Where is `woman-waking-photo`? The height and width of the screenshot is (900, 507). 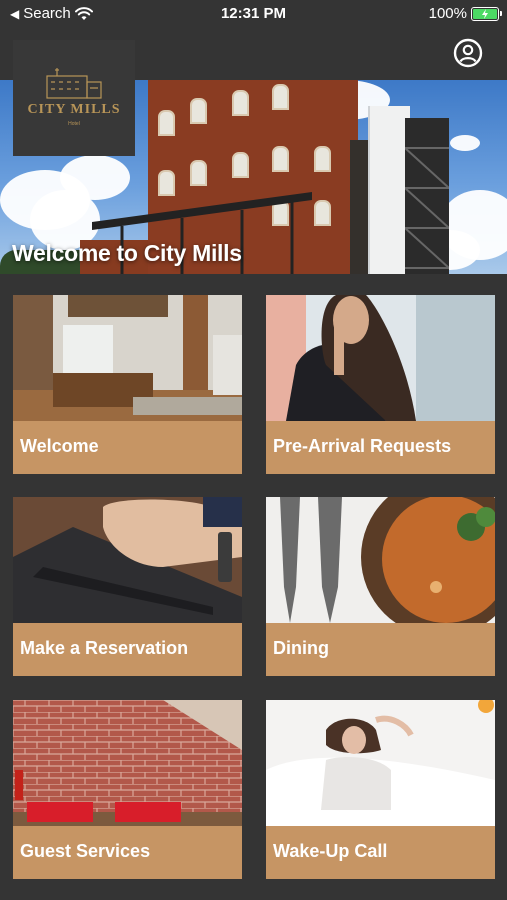
woman-waking-photo is located at coordinates (380, 763).